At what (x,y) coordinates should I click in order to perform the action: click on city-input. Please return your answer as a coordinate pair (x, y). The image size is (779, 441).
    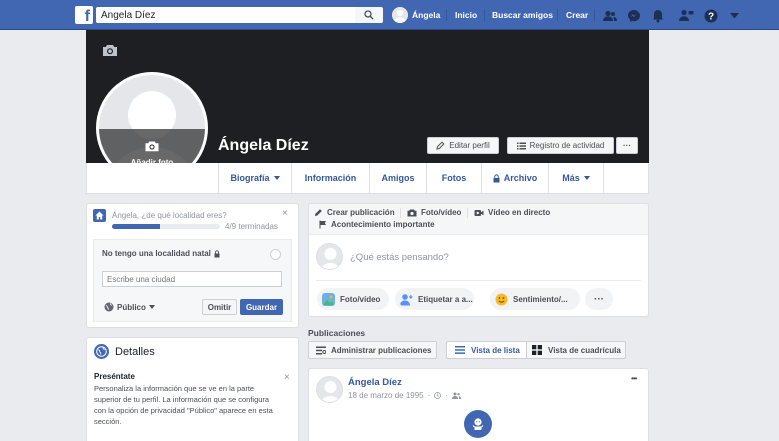
    Looking at the image, I should click on (192, 279).